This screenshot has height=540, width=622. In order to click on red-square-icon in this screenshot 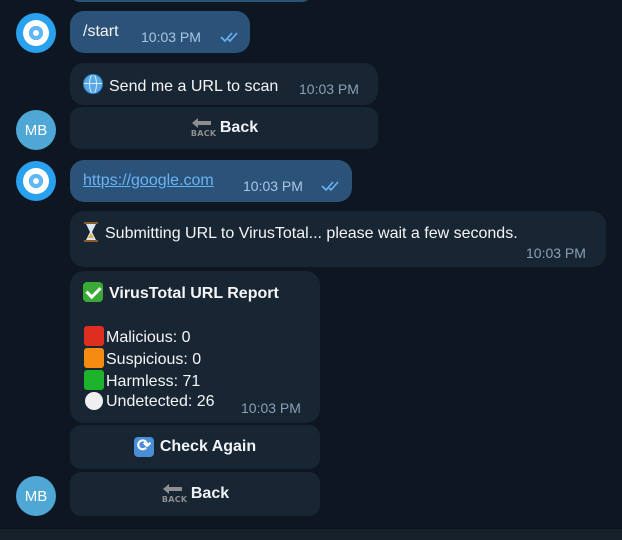, I will do `click(94, 336)`.